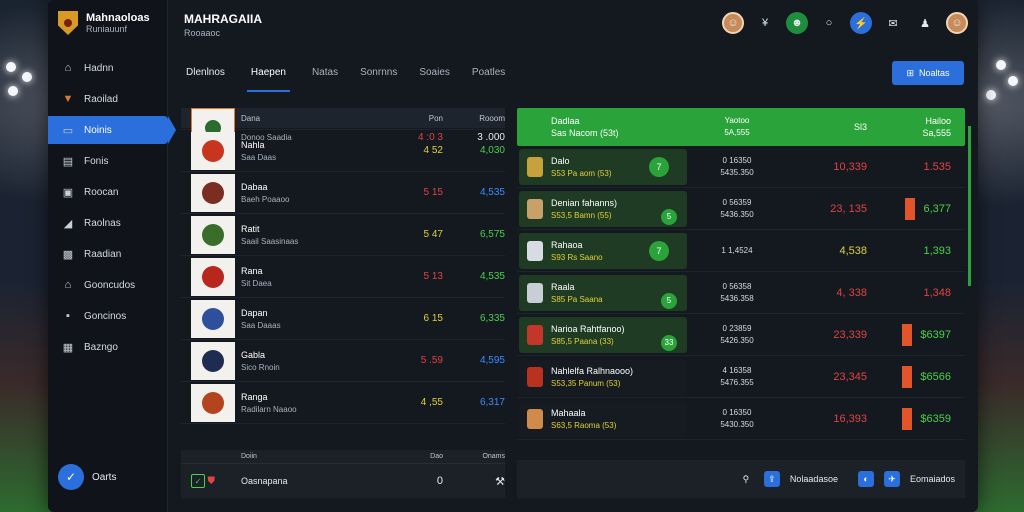 The image size is (1024, 512). What do you see at coordinates (107, 254) in the screenshot?
I see `sidebar-item-6: ▩ Raadian` at bounding box center [107, 254].